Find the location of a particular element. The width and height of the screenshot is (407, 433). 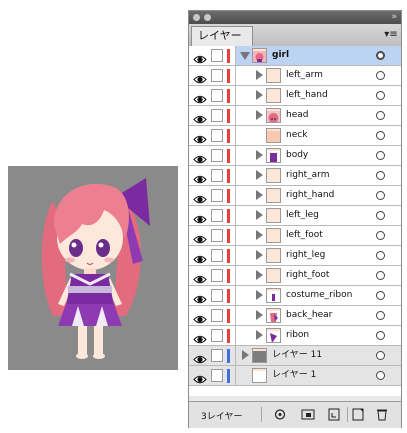

sublayer-row: neck is located at coordinates (295, 136).